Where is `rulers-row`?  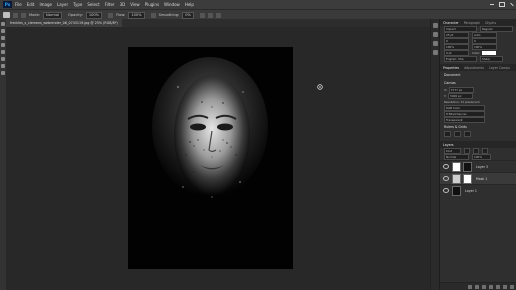 rulers-row is located at coordinates (478, 134).